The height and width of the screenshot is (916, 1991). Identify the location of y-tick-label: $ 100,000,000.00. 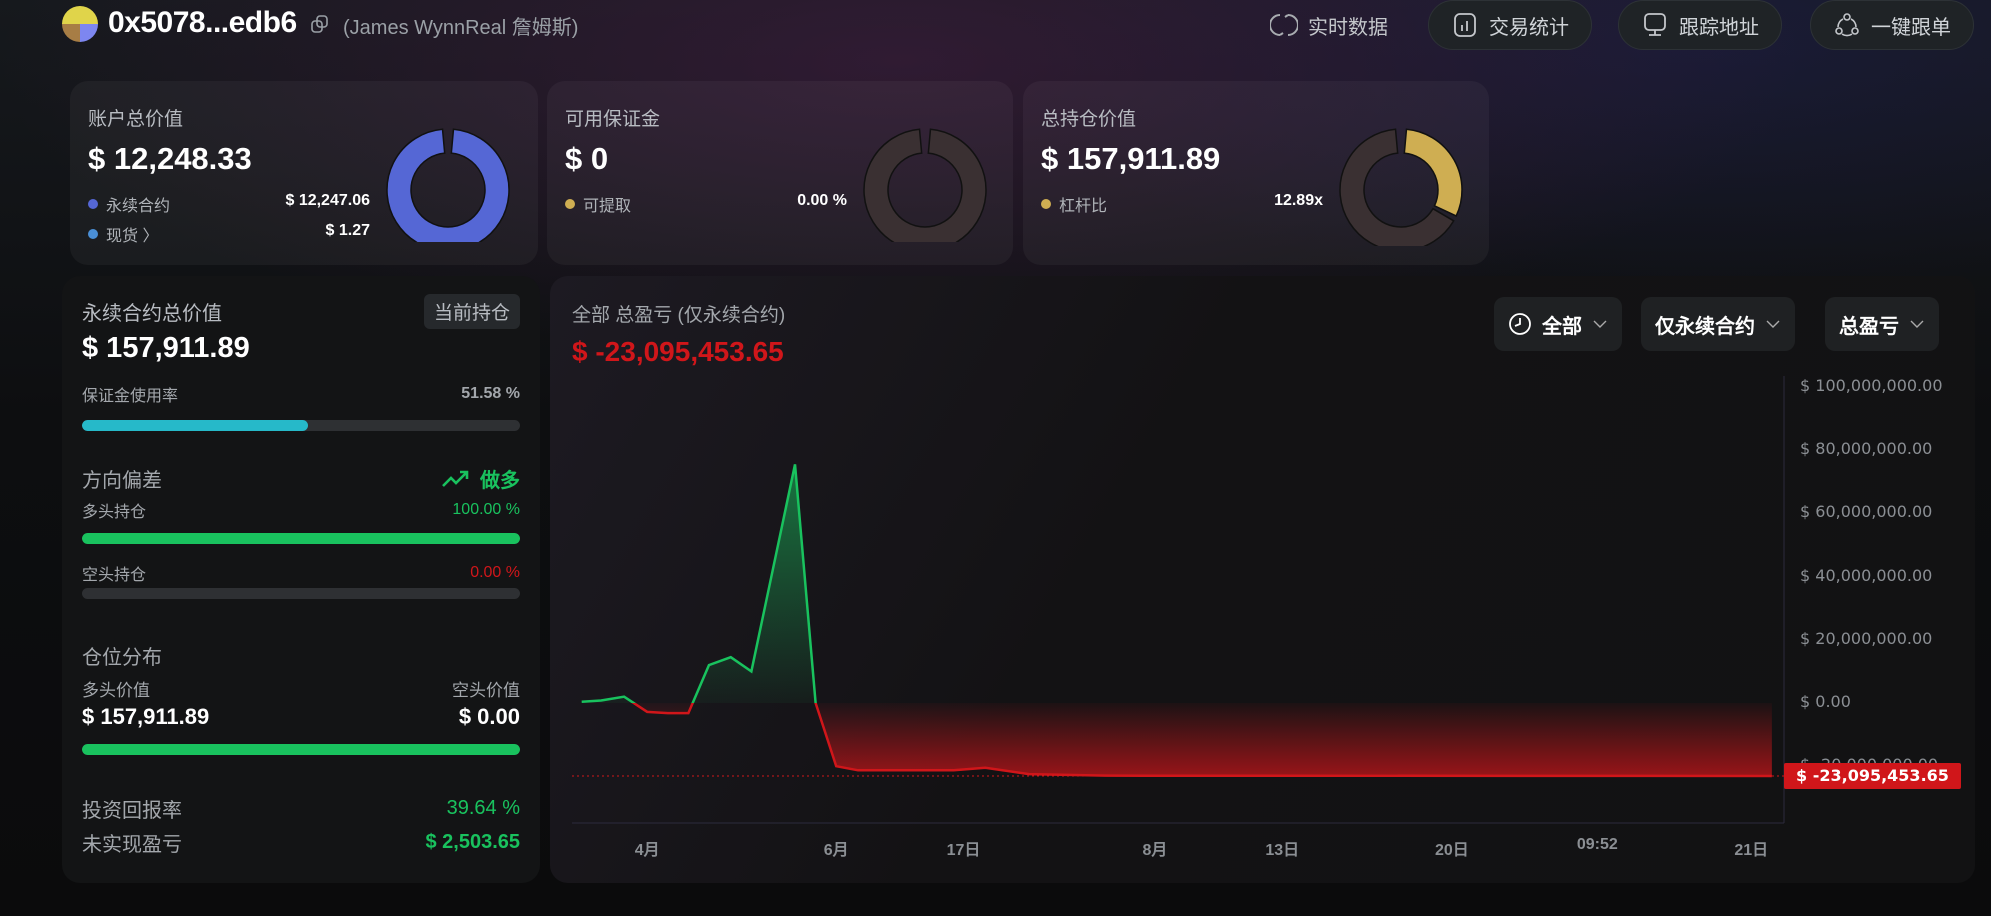
(1871, 385).